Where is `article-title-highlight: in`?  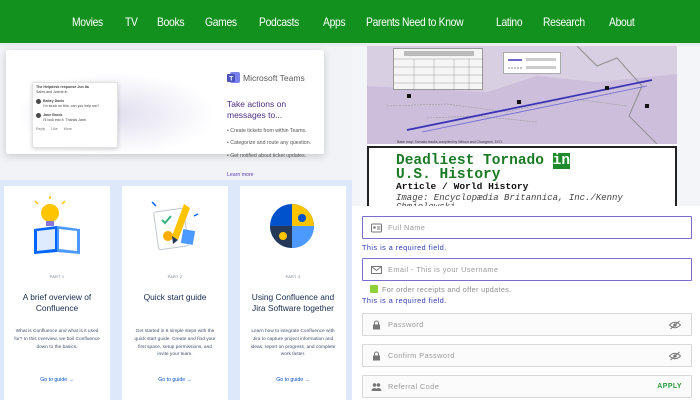 article-title-highlight: in is located at coordinates (561, 161).